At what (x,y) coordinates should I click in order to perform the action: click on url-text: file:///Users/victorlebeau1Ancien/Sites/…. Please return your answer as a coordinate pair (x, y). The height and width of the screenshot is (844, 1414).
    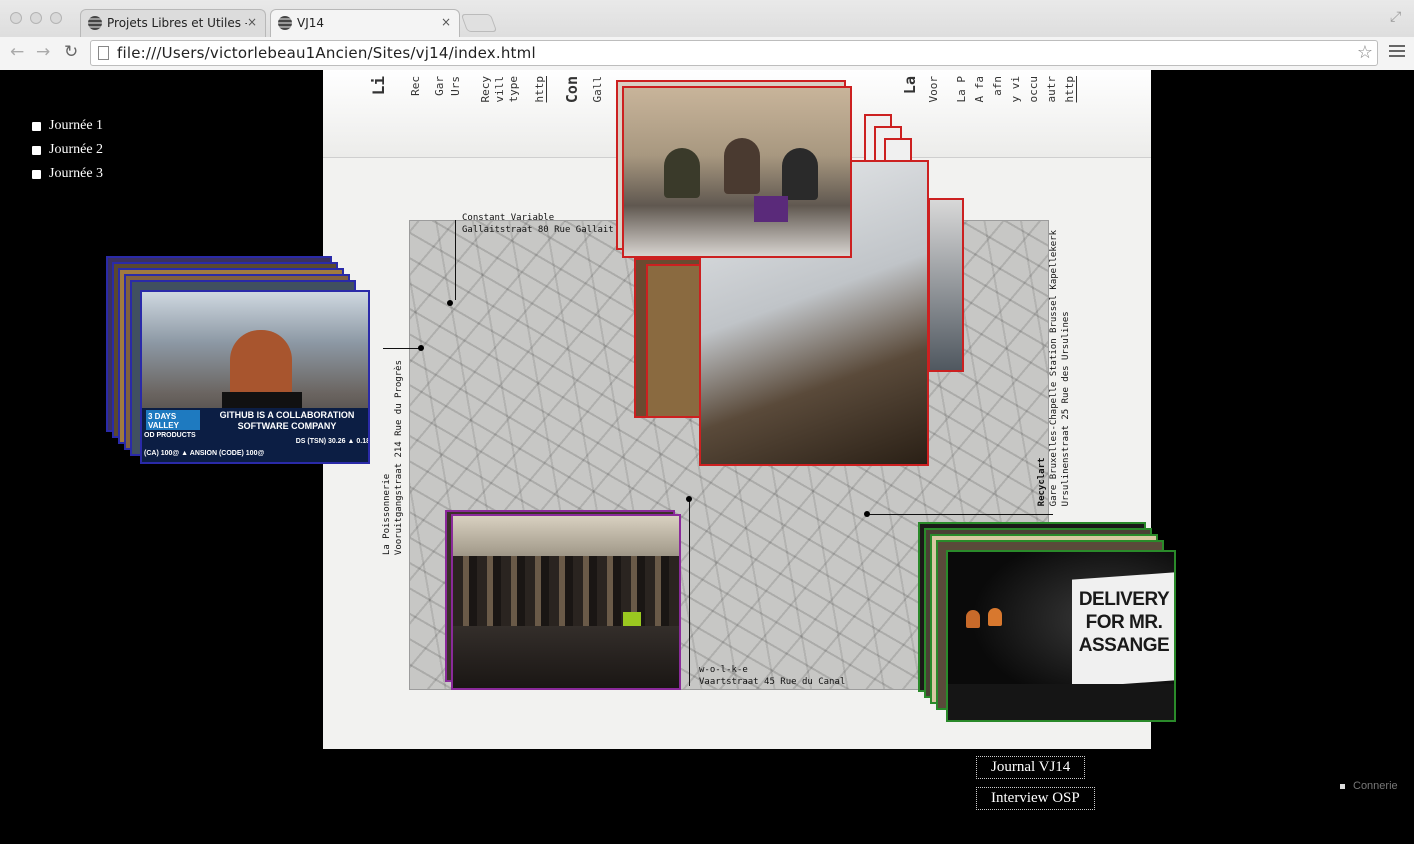
    Looking at the image, I should click on (326, 53).